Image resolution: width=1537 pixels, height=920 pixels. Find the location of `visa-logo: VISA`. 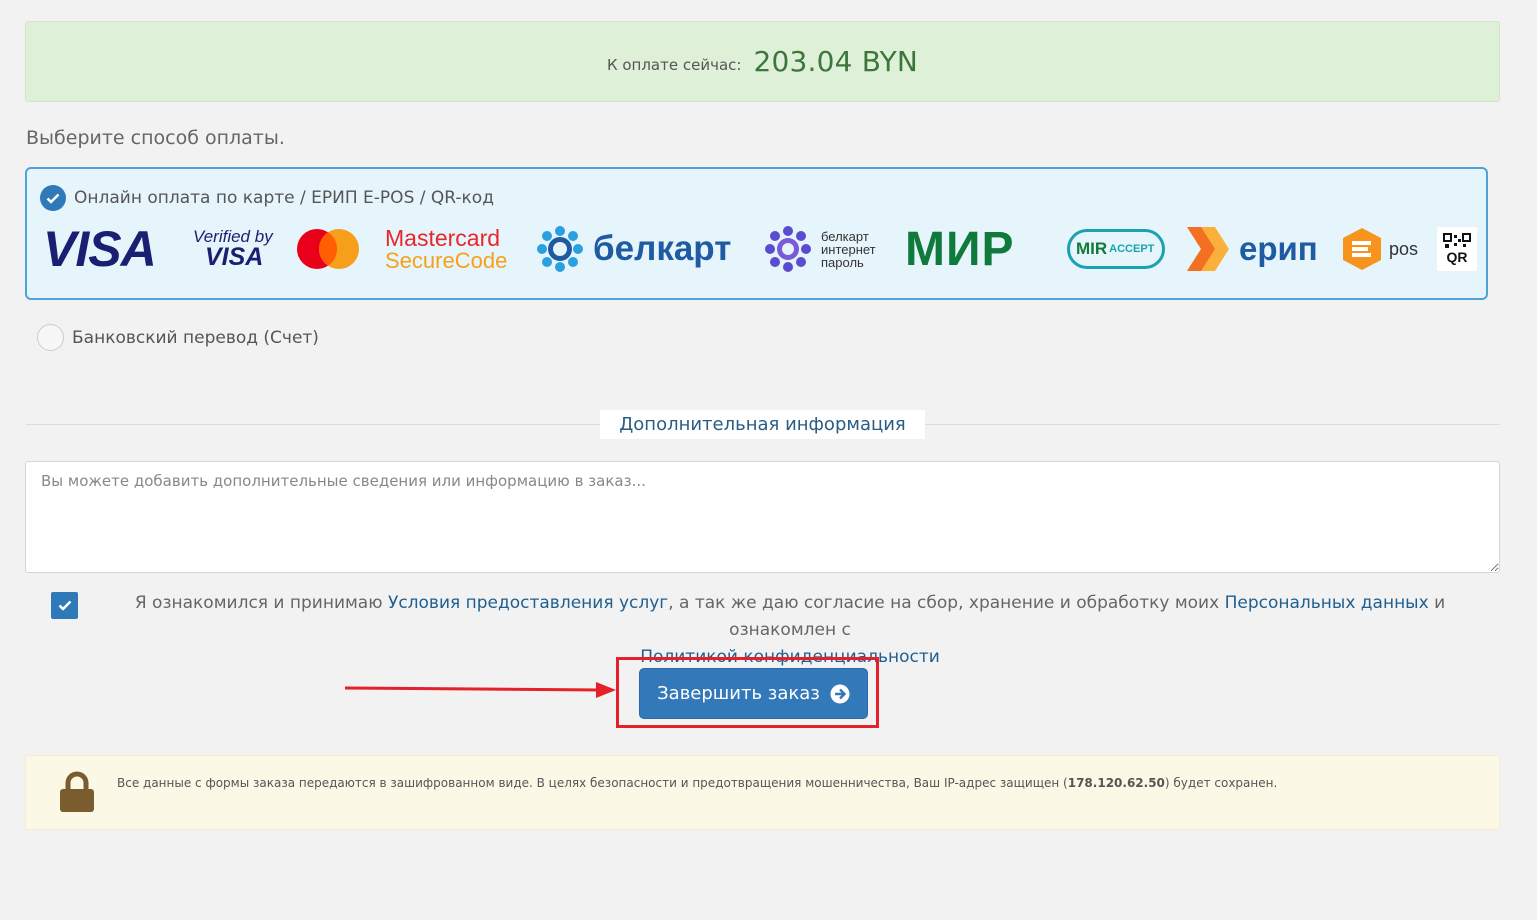

visa-logo: VISA is located at coordinates (100, 249).